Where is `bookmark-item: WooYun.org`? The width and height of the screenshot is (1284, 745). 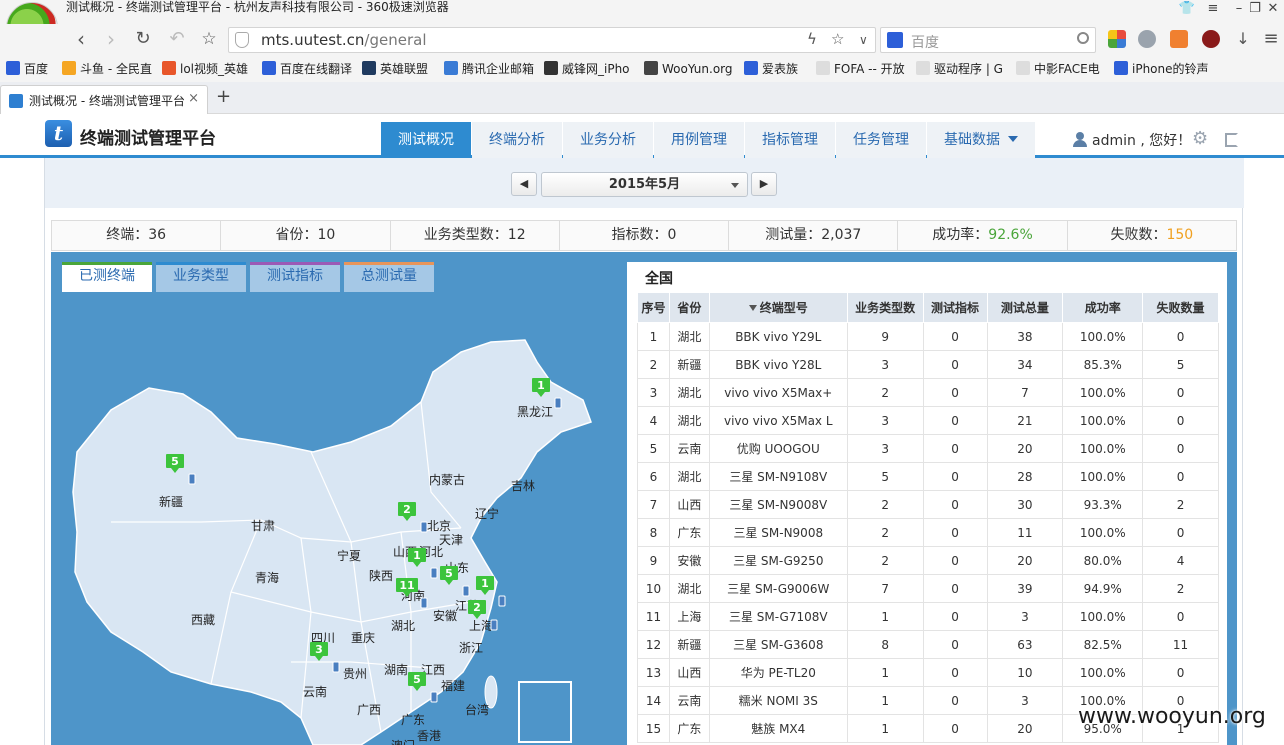
bookmark-item: WooYun.org is located at coordinates (691, 69).